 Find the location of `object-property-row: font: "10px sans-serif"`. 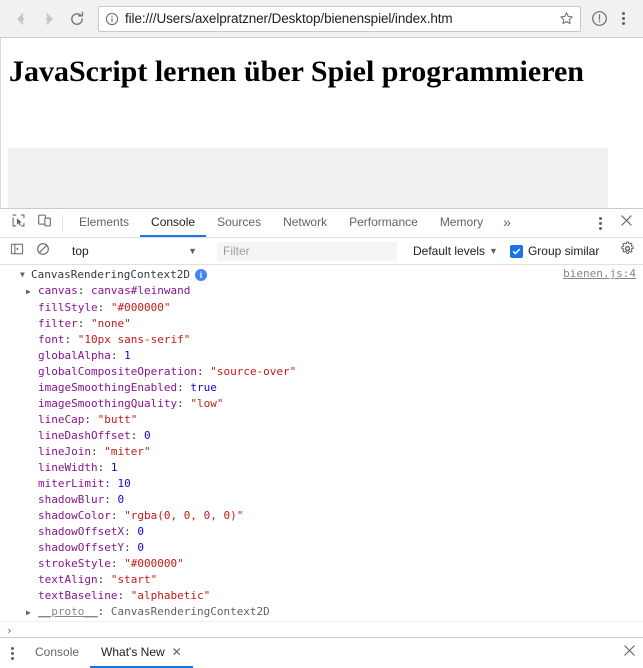

object-property-row: font: "10px sans-serif" is located at coordinates (321, 340).